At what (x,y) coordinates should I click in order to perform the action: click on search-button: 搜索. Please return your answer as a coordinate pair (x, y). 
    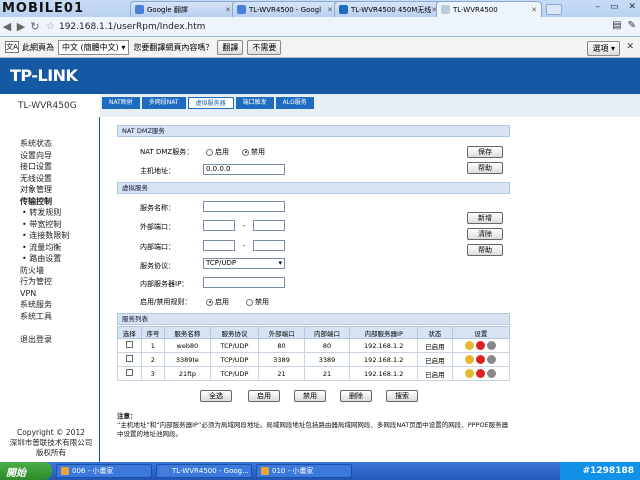
    Looking at the image, I should click on (402, 396).